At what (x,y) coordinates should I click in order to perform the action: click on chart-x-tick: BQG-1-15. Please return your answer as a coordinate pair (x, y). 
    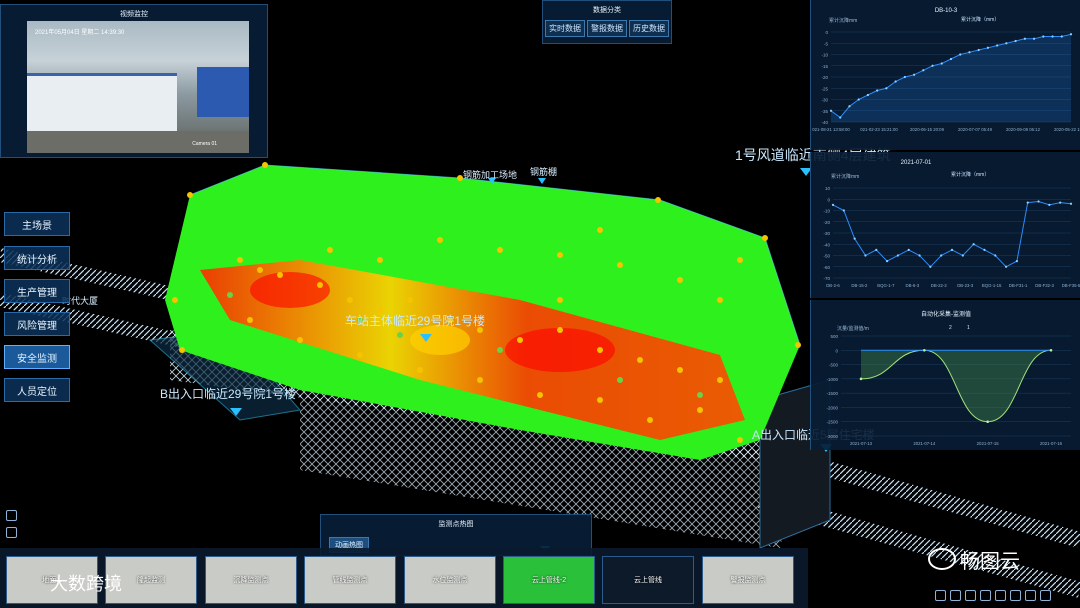
    Looking at the image, I should click on (992, 285).